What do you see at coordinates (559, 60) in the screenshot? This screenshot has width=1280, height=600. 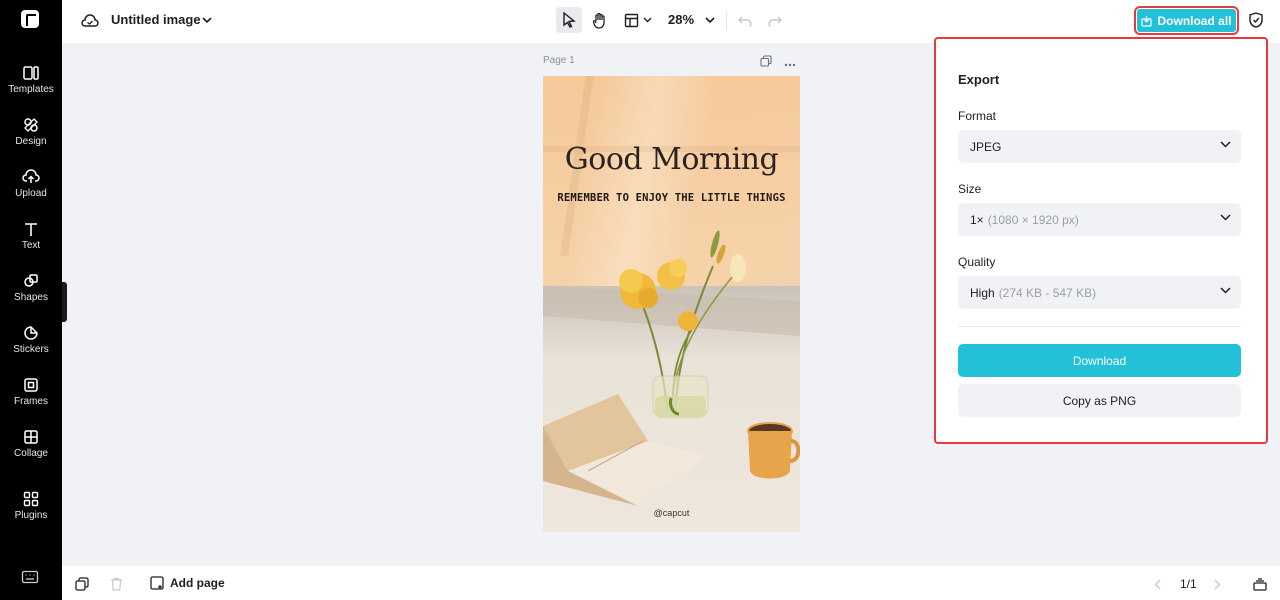 I see `page-label: Page 1` at bounding box center [559, 60].